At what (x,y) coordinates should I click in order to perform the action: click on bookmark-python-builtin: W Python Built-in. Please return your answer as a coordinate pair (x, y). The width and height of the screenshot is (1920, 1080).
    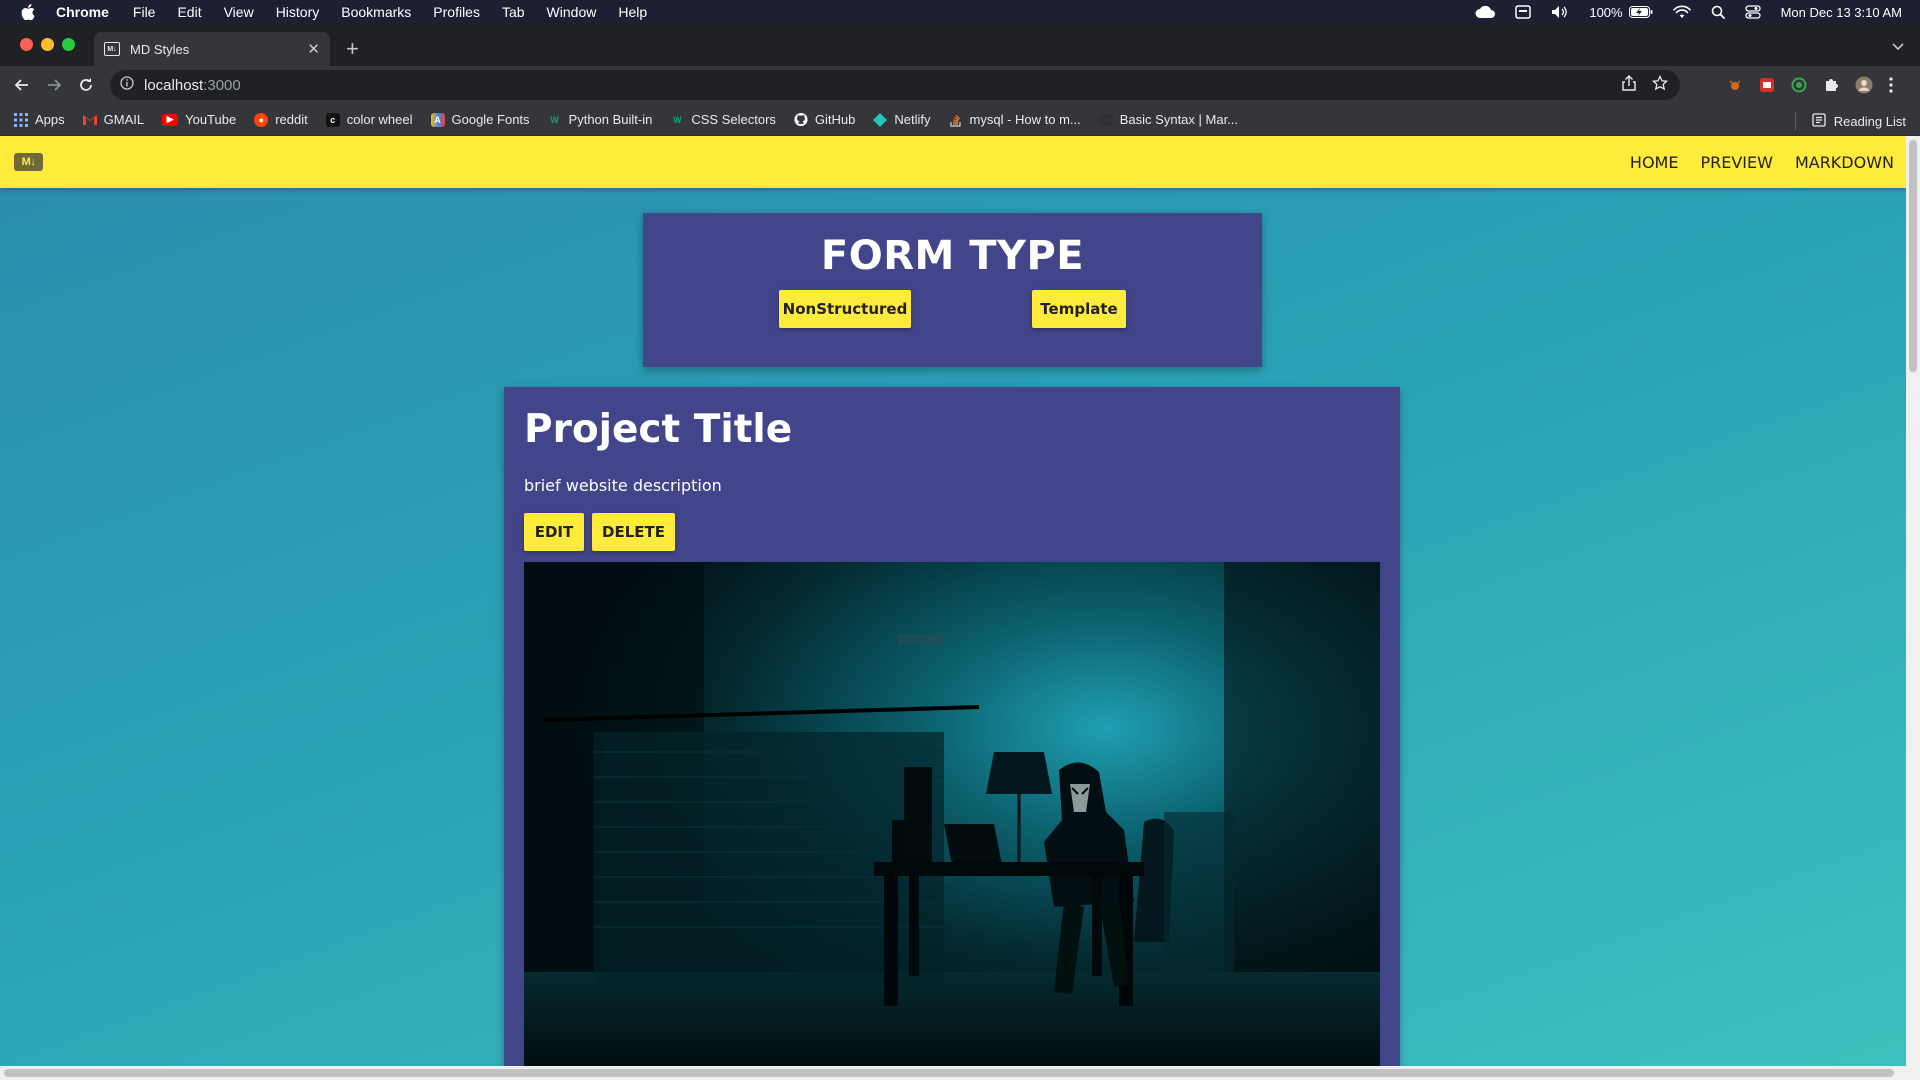
    Looking at the image, I should click on (600, 119).